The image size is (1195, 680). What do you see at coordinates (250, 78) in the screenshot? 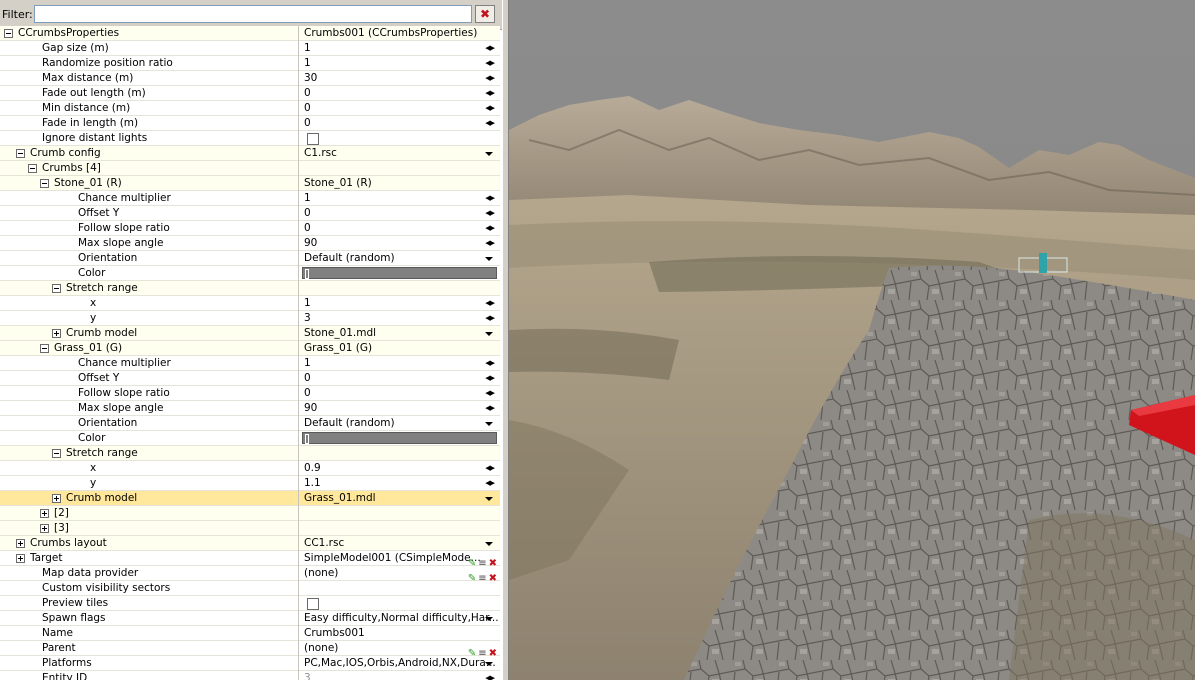
I see `property-row: Max distance (m) 30 ◀▶` at bounding box center [250, 78].